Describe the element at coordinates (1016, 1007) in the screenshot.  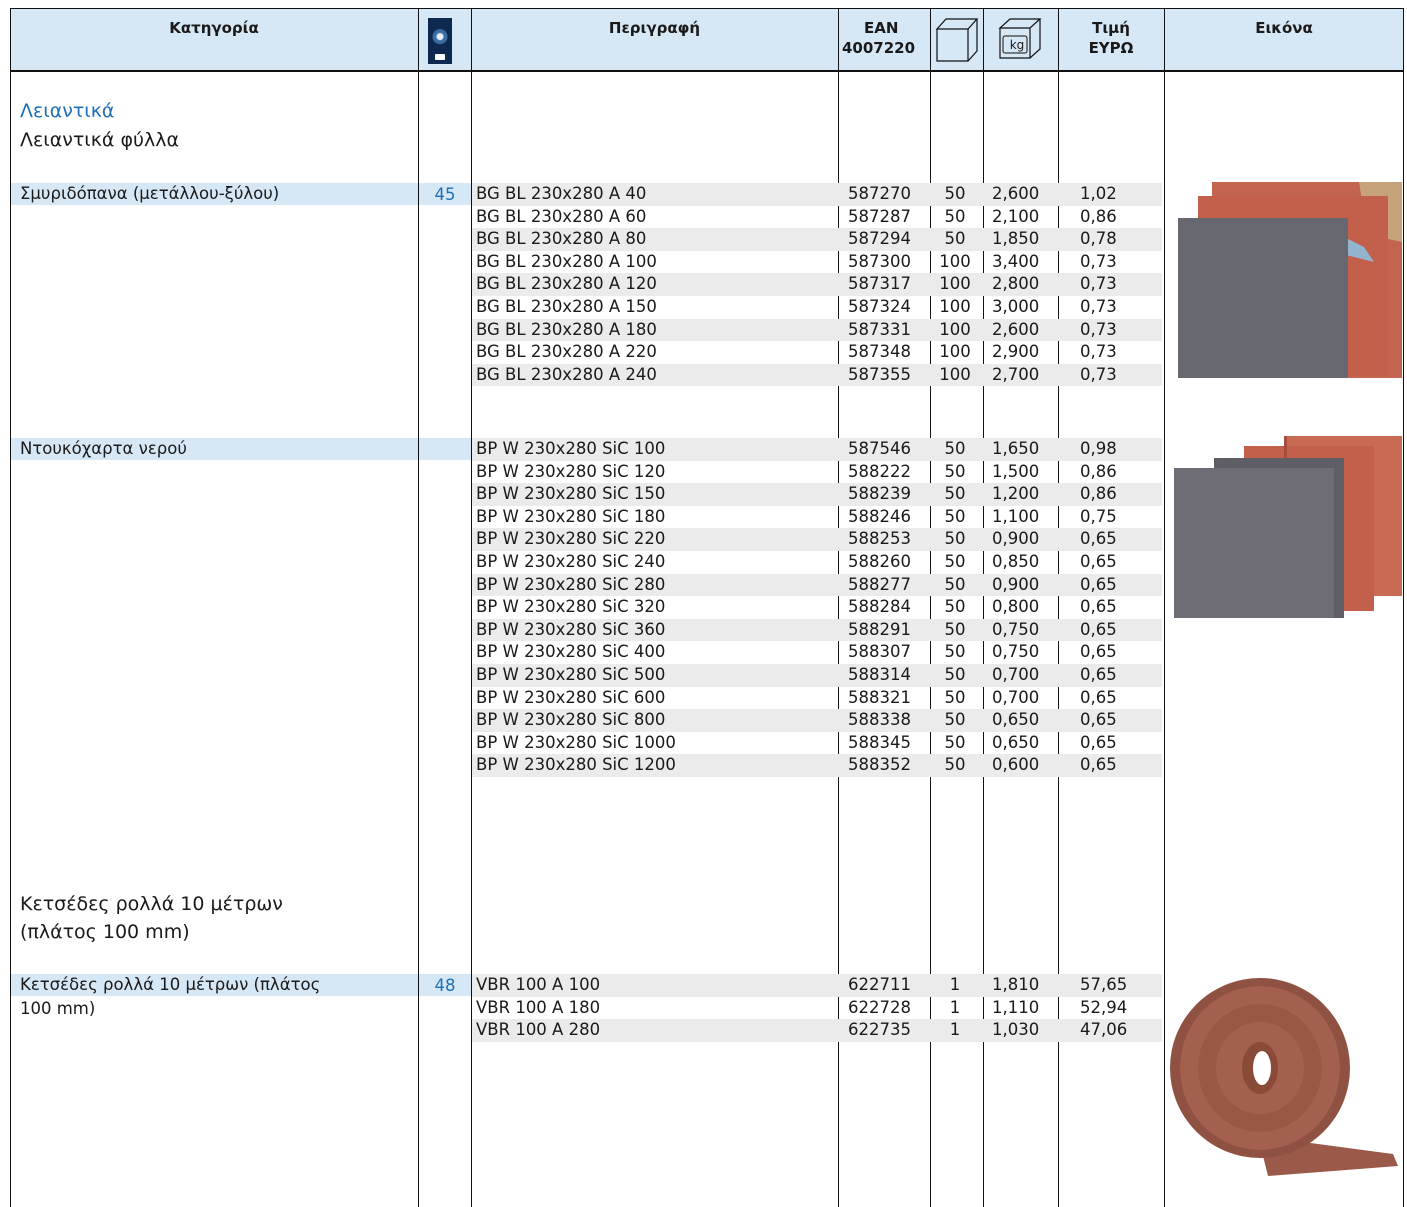
I see `weight-kg: 1,110` at that location.